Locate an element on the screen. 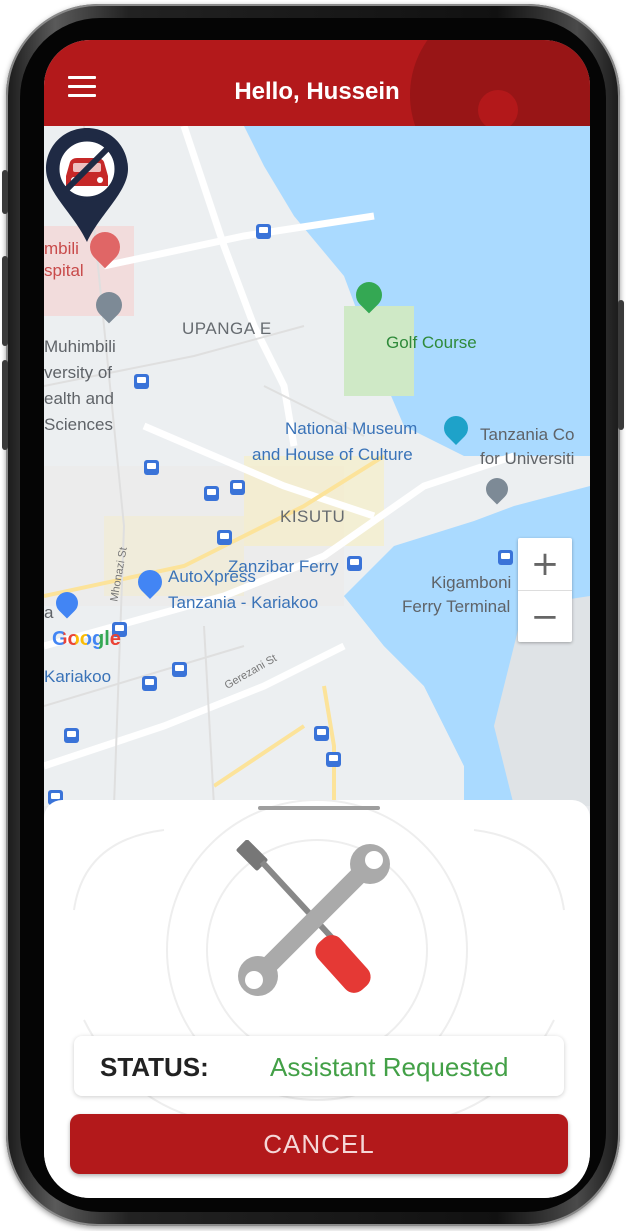 This screenshot has width=626, height=1231. status-label: STATUS: is located at coordinates (154, 1067).